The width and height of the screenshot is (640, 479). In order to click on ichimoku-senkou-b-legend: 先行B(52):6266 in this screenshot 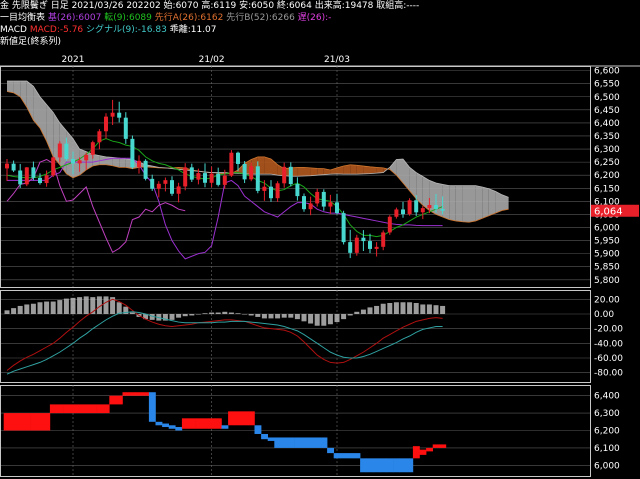, I will do `click(260, 18)`.